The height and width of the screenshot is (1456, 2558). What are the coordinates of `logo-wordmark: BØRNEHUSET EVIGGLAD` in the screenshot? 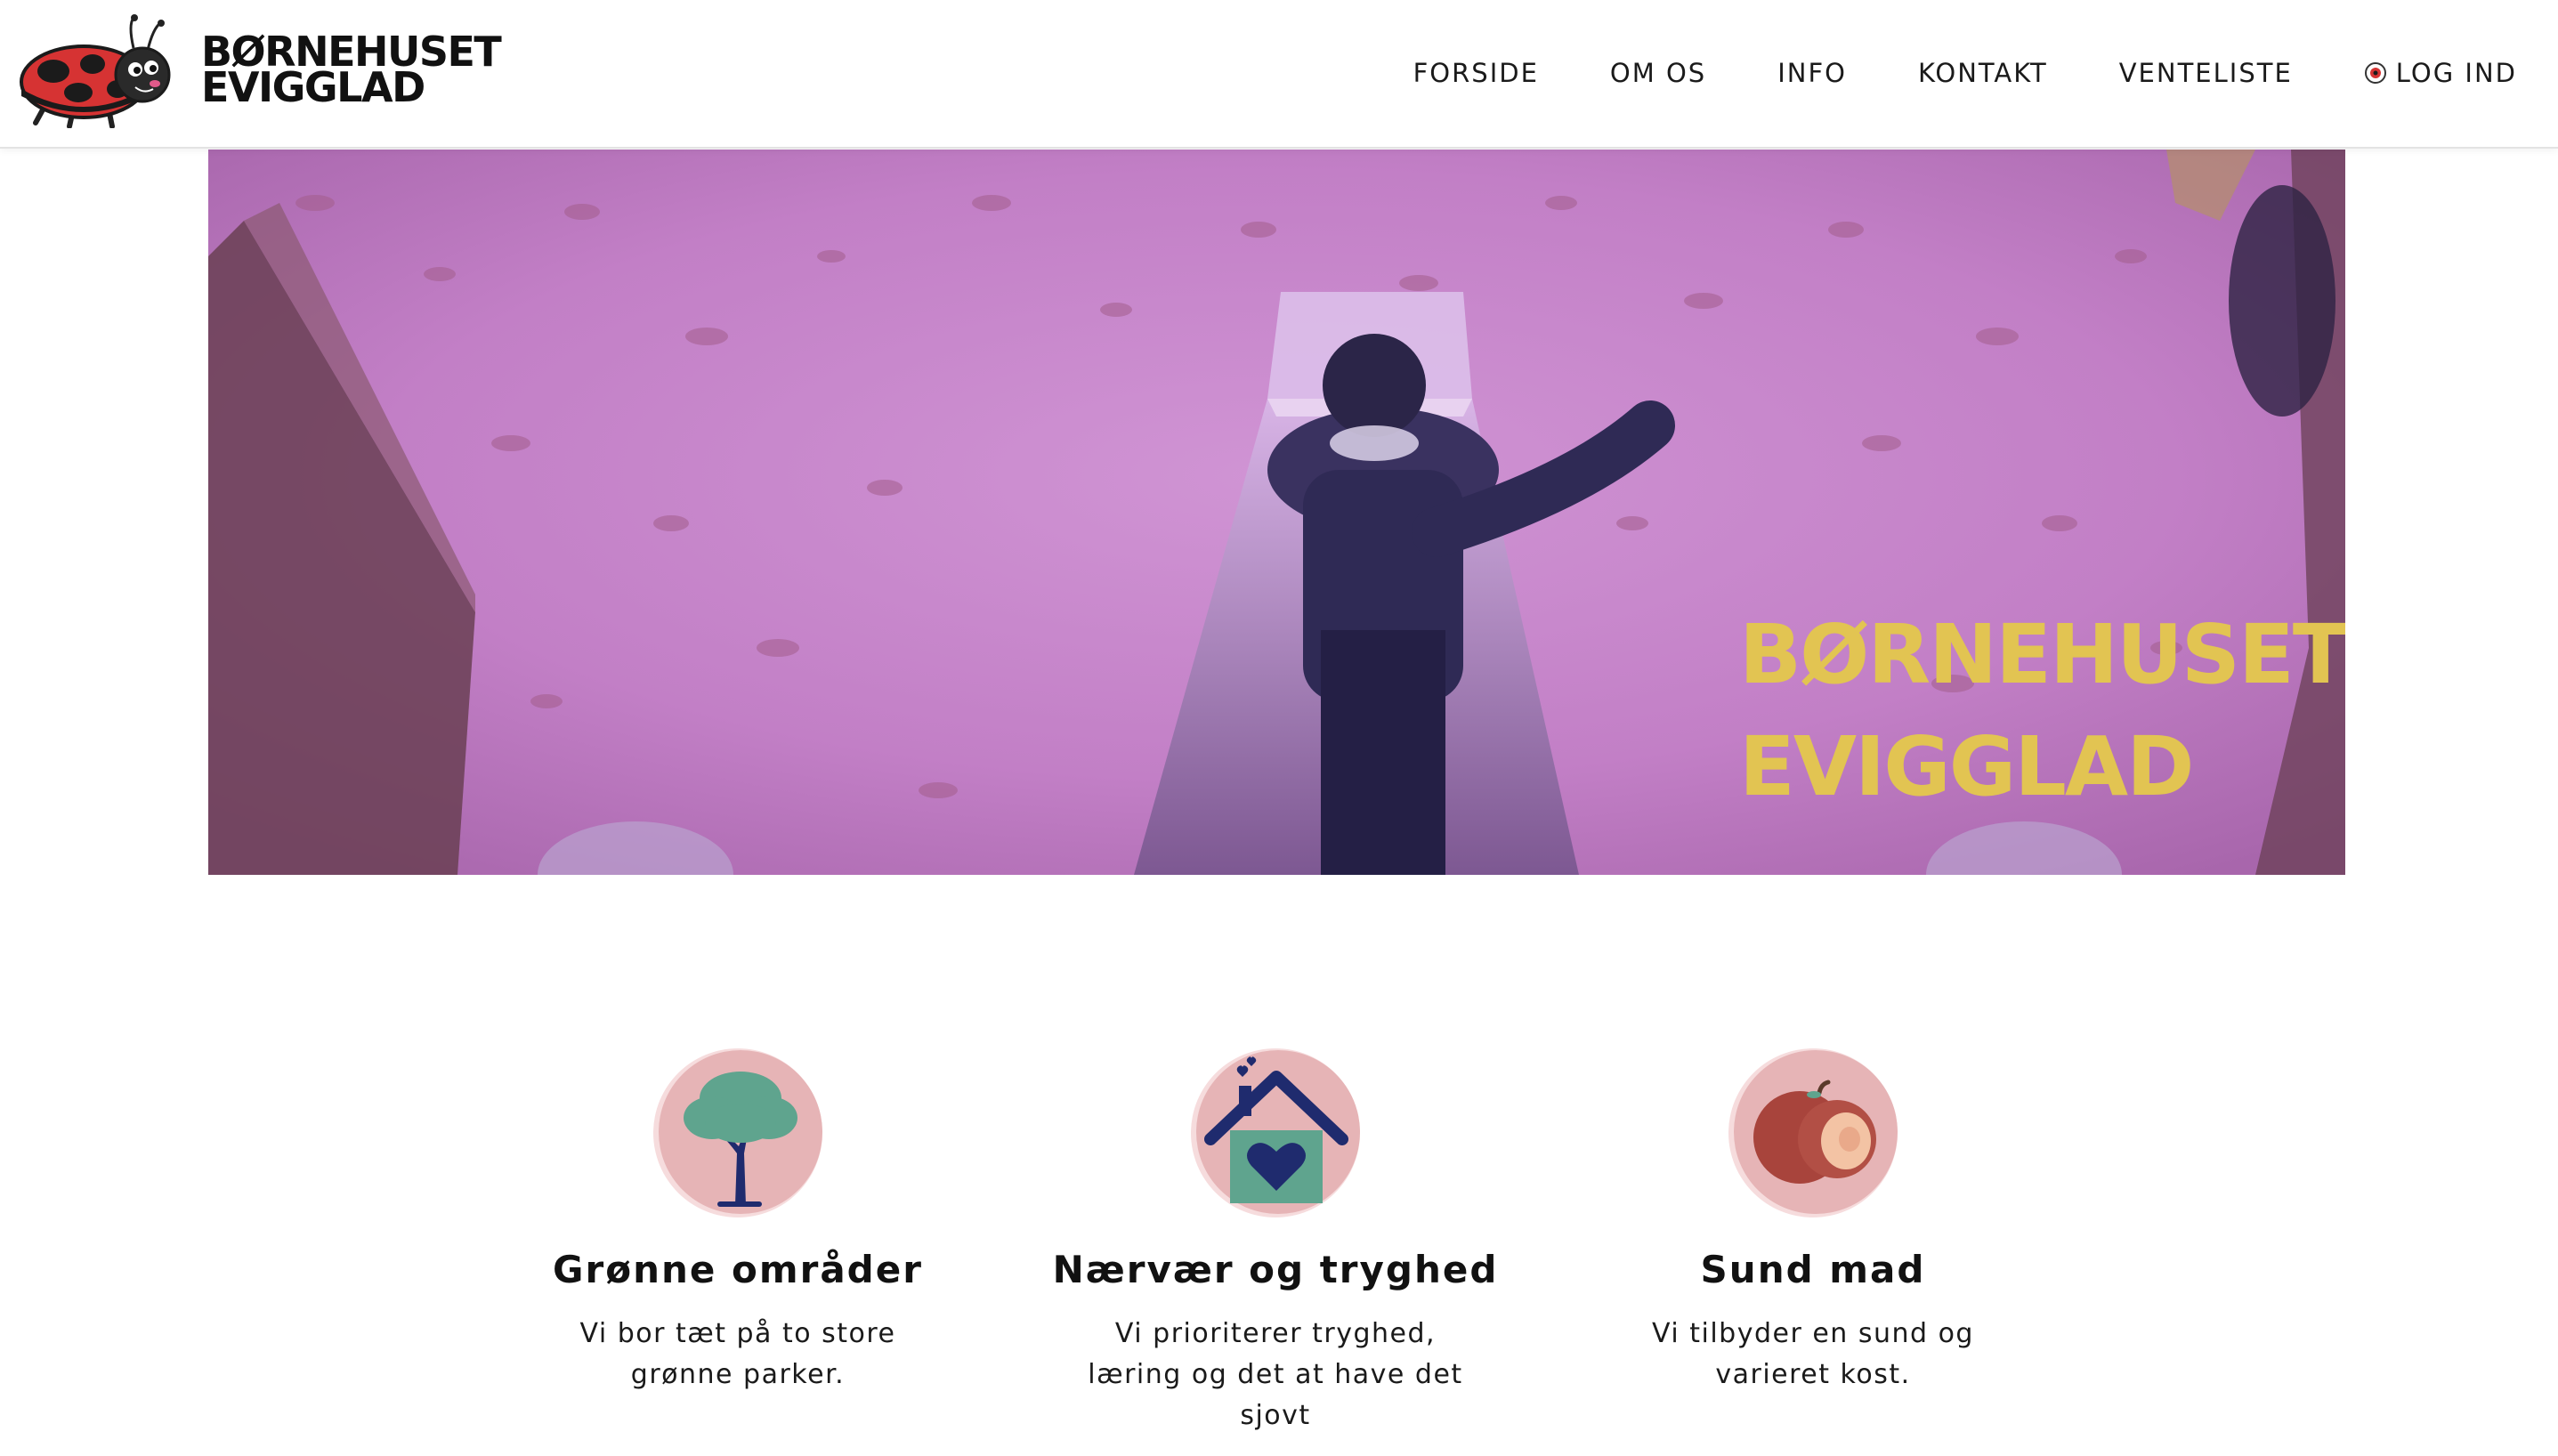 It's located at (351, 69).